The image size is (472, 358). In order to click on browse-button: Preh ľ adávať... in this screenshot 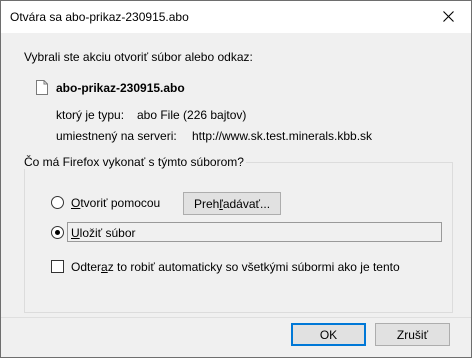, I will do `click(232, 203)`.